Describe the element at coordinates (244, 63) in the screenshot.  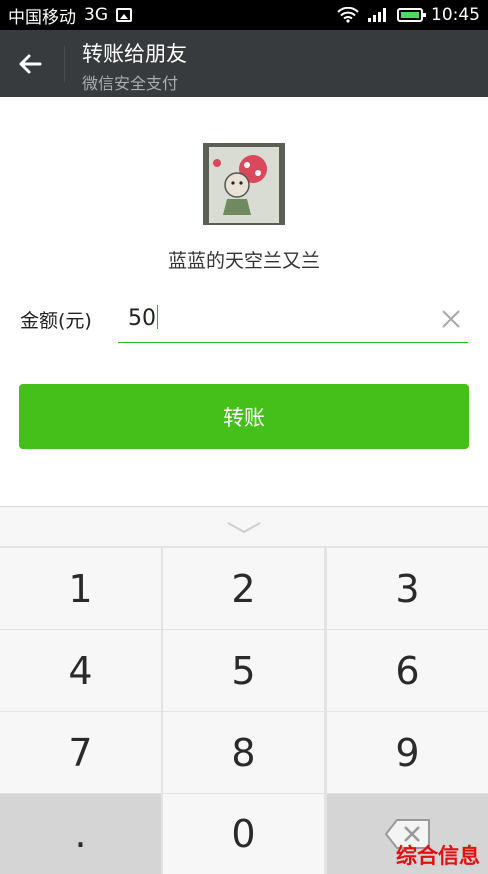
I see `title-bar: 转账给朋友 微信安全支付` at that location.